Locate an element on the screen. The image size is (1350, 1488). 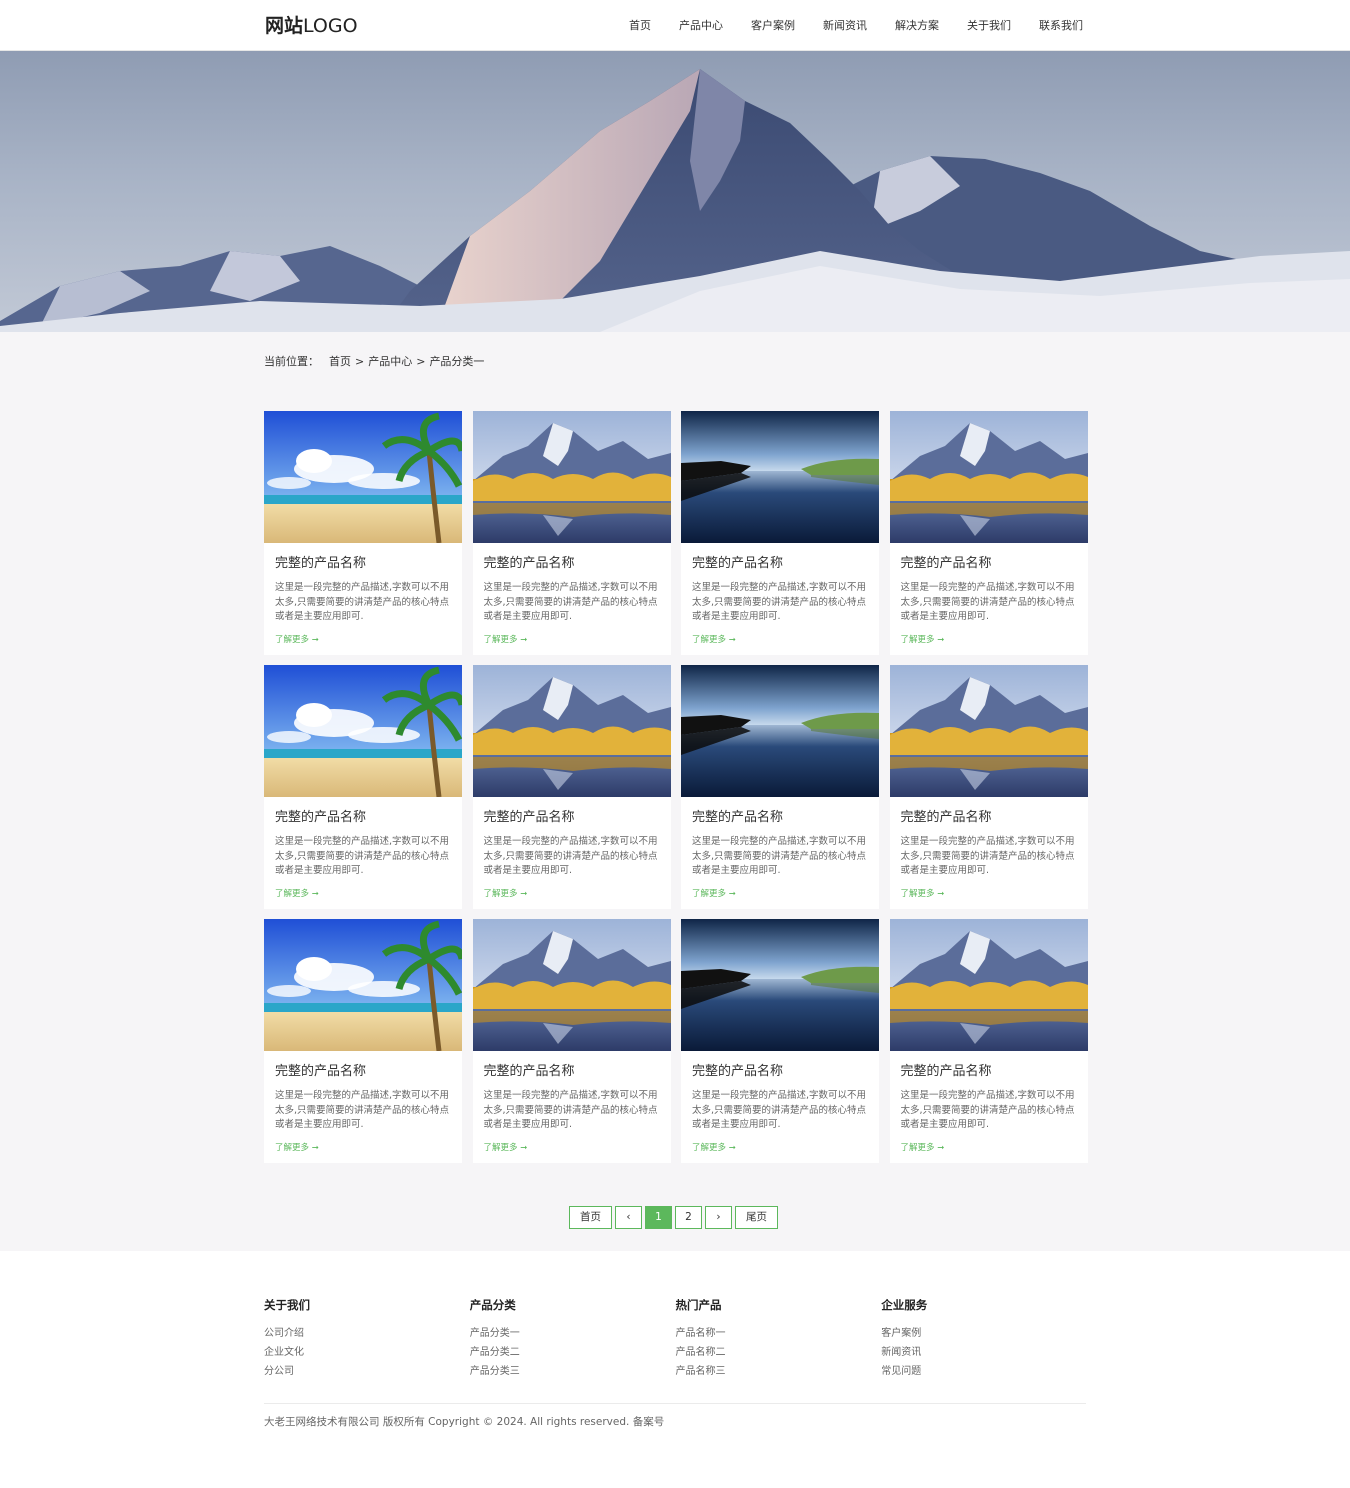
nav-item-contact: 联系我们 is located at coordinates (1061, 25).